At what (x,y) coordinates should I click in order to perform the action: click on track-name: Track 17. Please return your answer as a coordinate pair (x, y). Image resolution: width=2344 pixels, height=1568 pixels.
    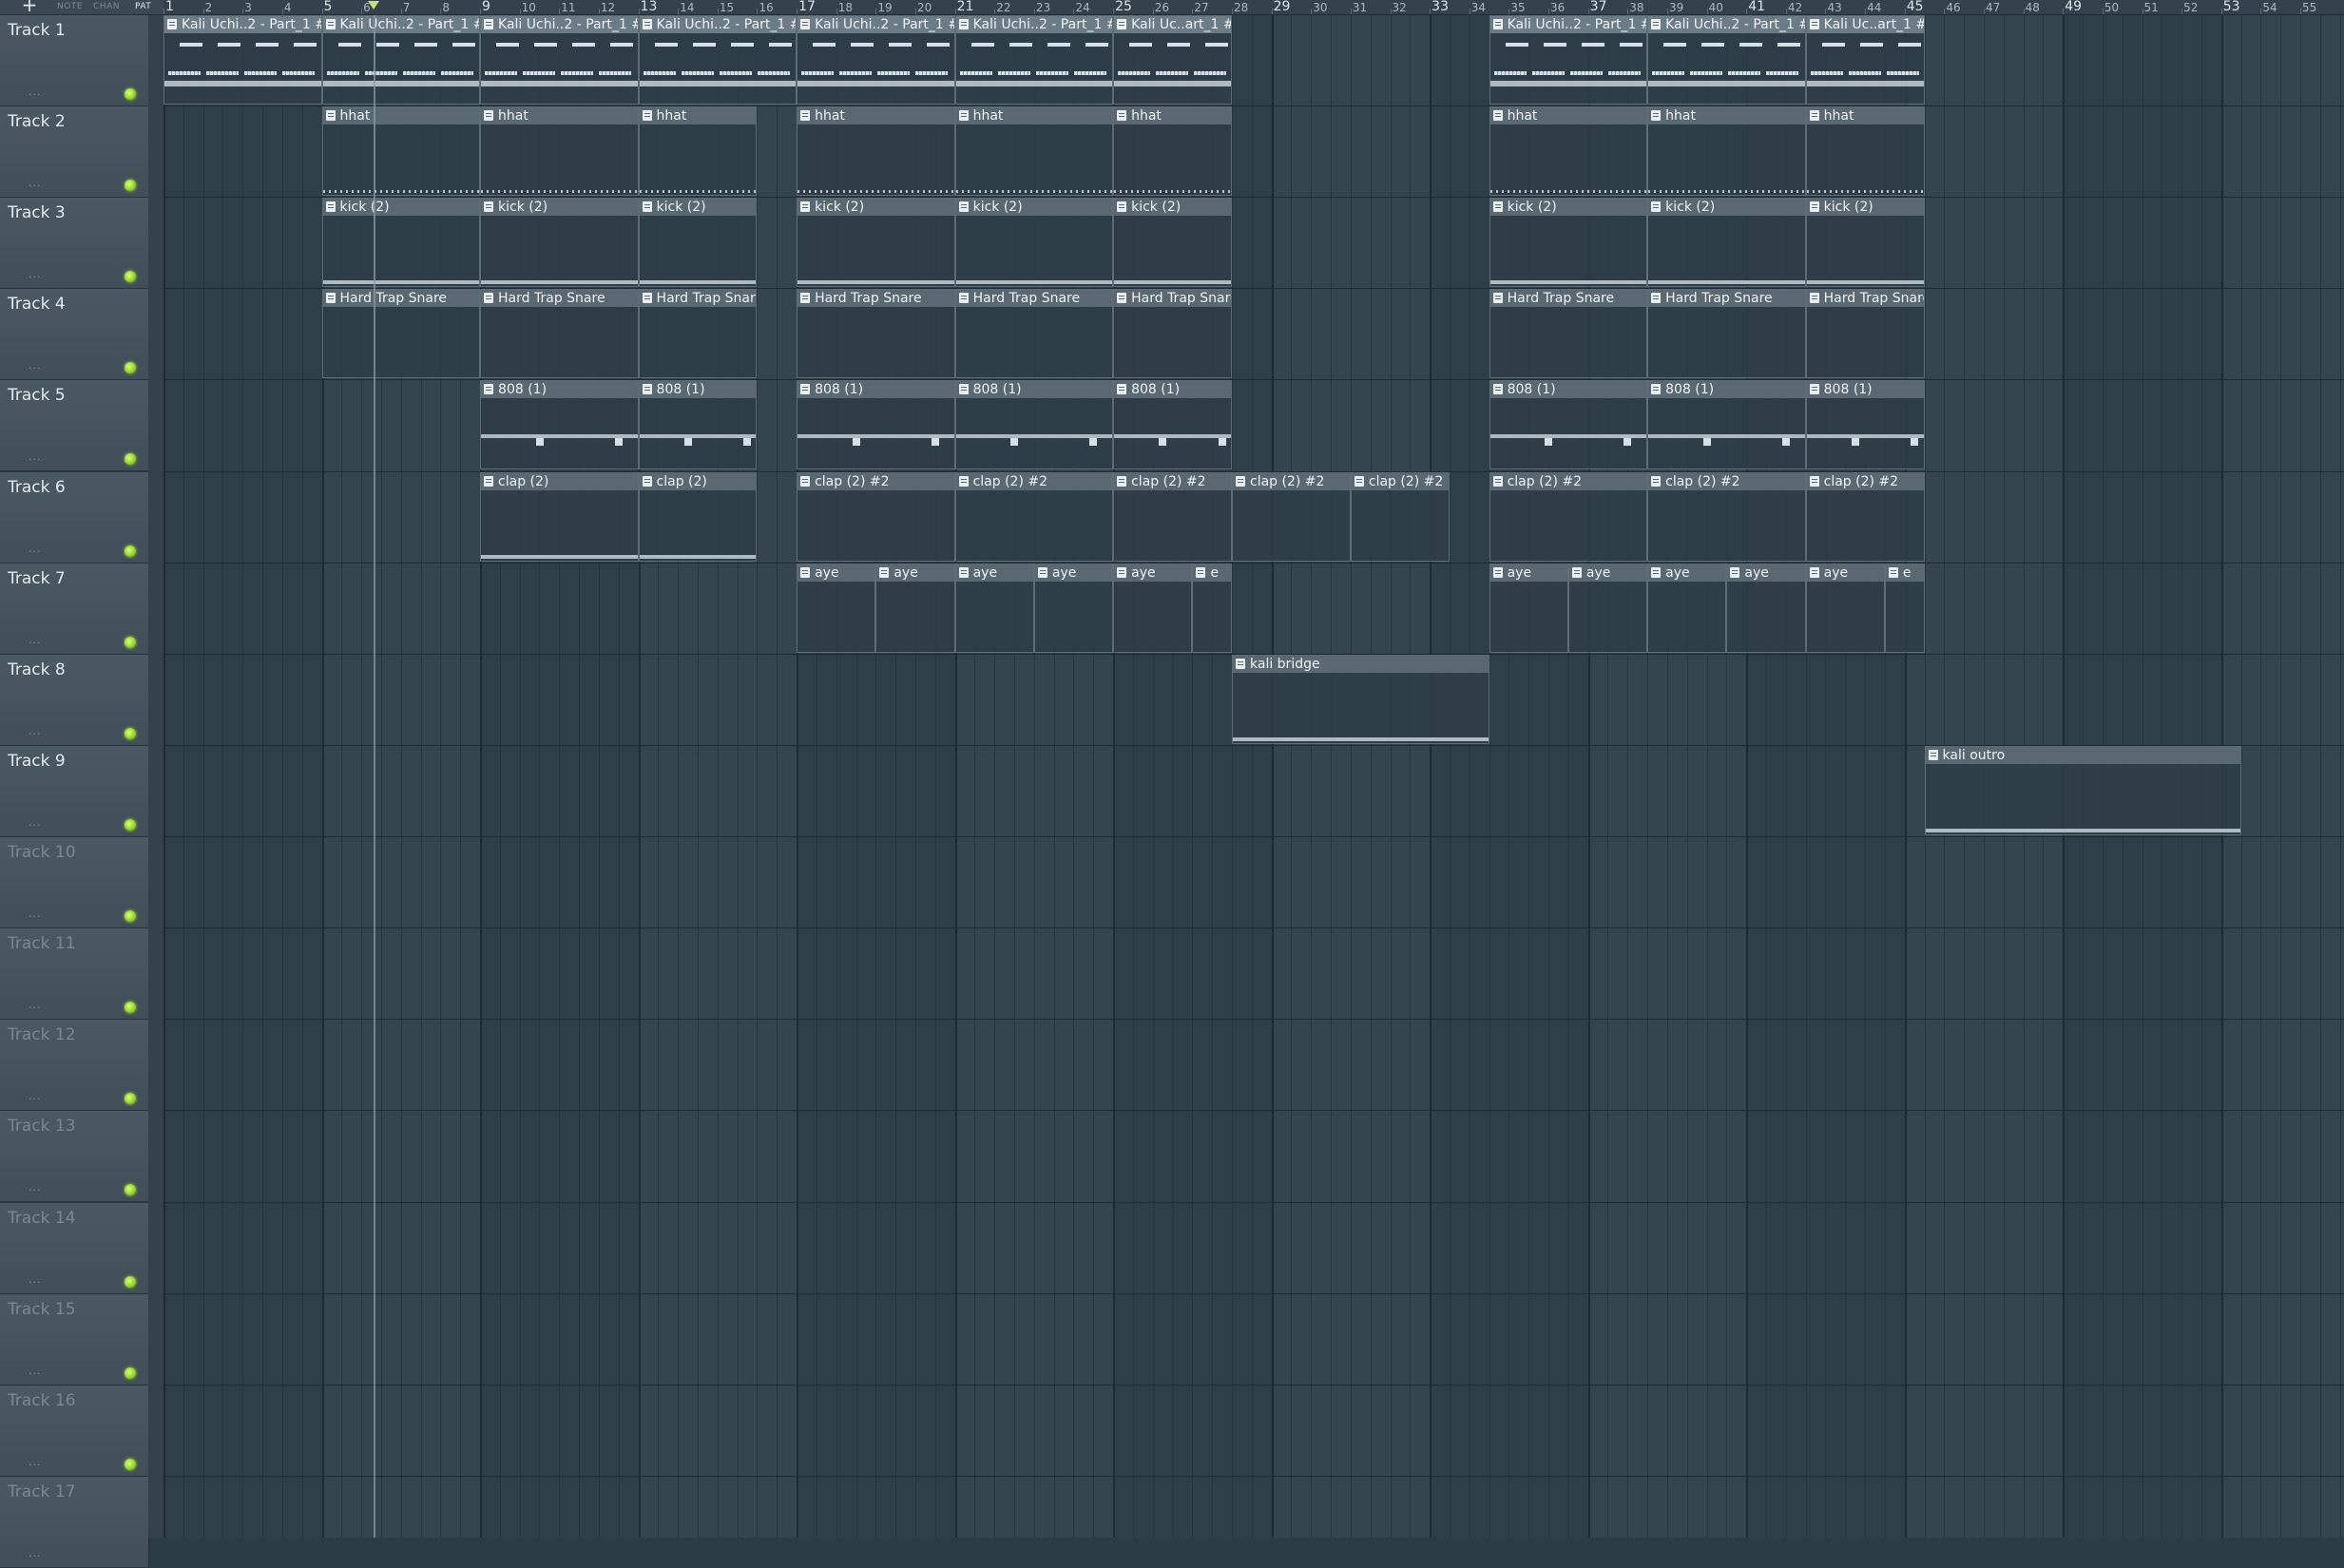
    Looking at the image, I should click on (42, 1492).